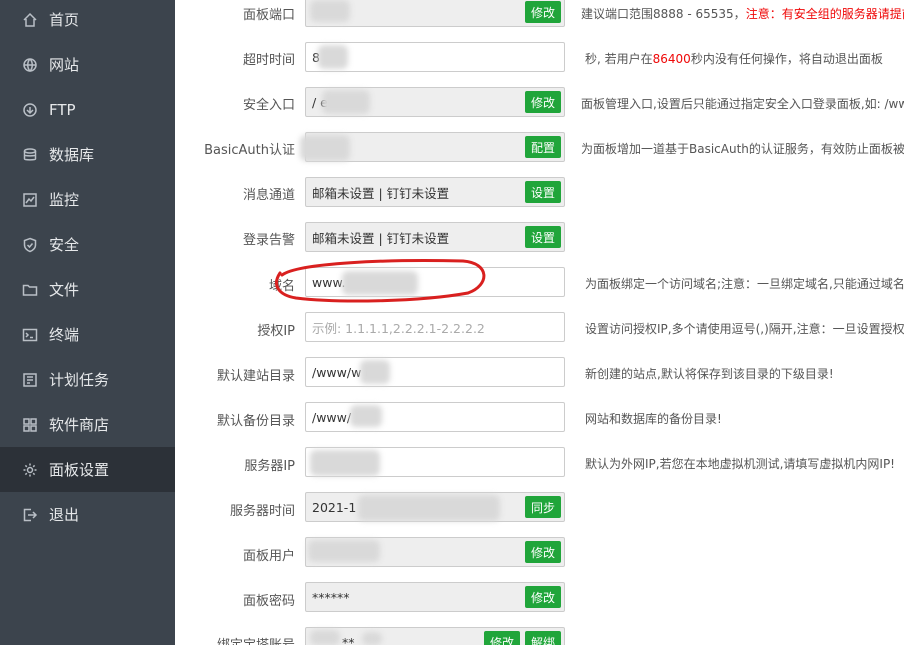 Image resolution: width=904 pixels, height=645 pixels. What do you see at coordinates (64, 515) in the screenshot?
I see `sidebar-item-label: 退出` at bounding box center [64, 515].